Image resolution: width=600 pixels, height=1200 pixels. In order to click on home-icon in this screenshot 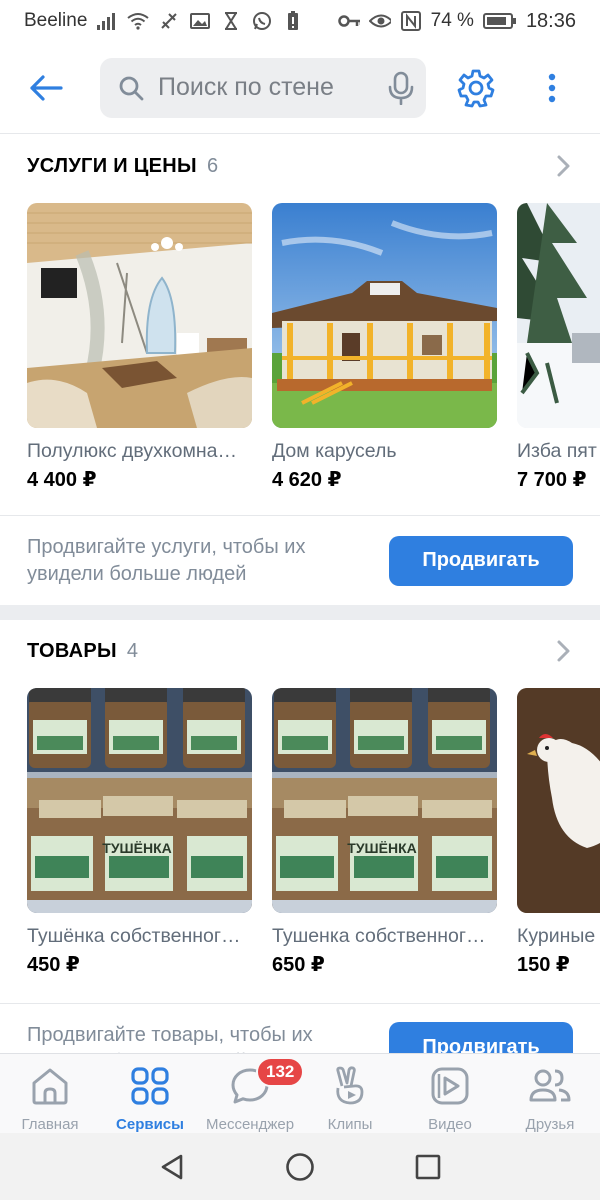, I will do `click(50, 1086)`.